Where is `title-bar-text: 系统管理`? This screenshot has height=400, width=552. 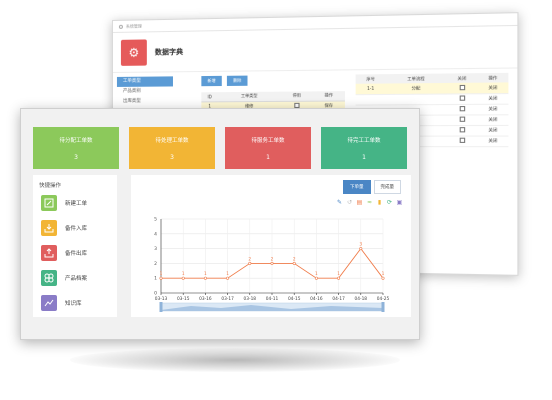 title-bar-text: 系统管理 is located at coordinates (133, 25).